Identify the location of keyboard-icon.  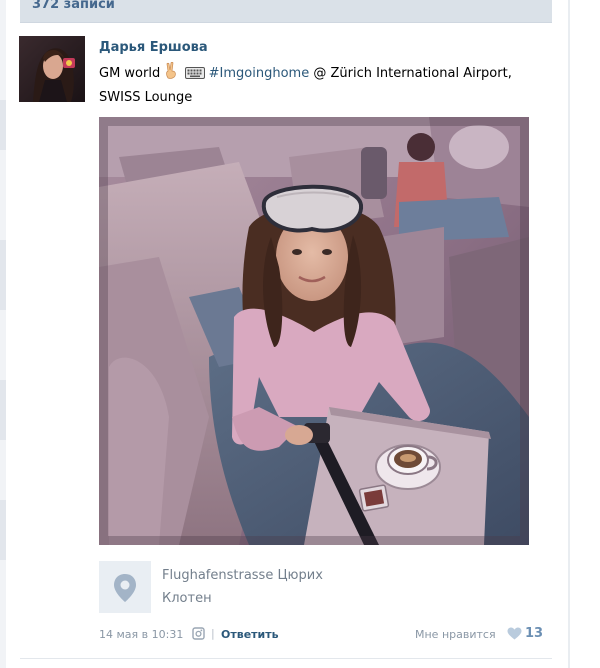
(194, 76).